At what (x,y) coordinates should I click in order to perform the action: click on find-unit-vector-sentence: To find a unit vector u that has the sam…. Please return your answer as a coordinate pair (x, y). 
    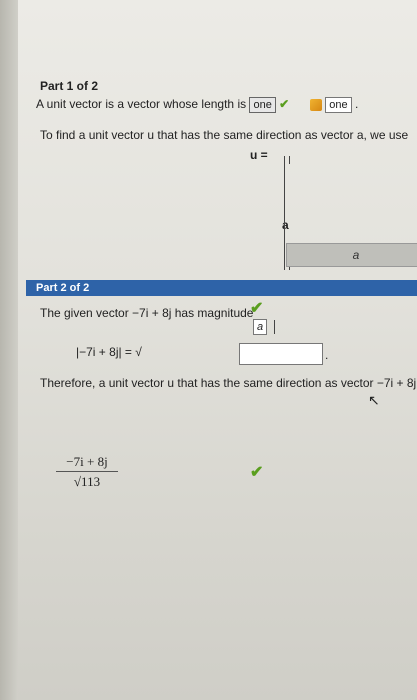
    Looking at the image, I should click on (224, 135).